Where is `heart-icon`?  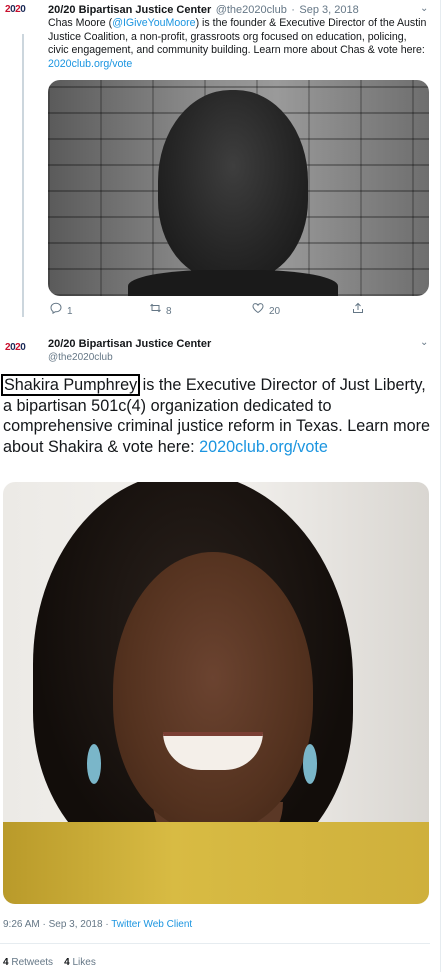 heart-icon is located at coordinates (258, 310).